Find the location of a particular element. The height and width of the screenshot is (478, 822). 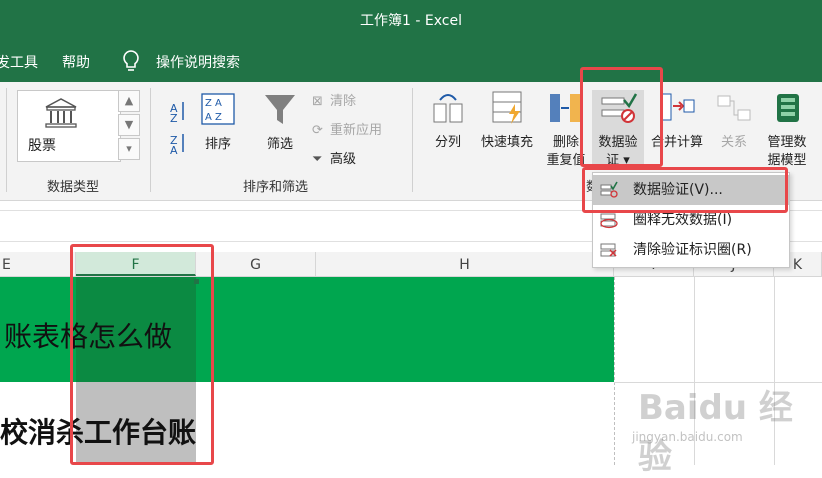

relationships-icon is located at coordinates (734, 108).